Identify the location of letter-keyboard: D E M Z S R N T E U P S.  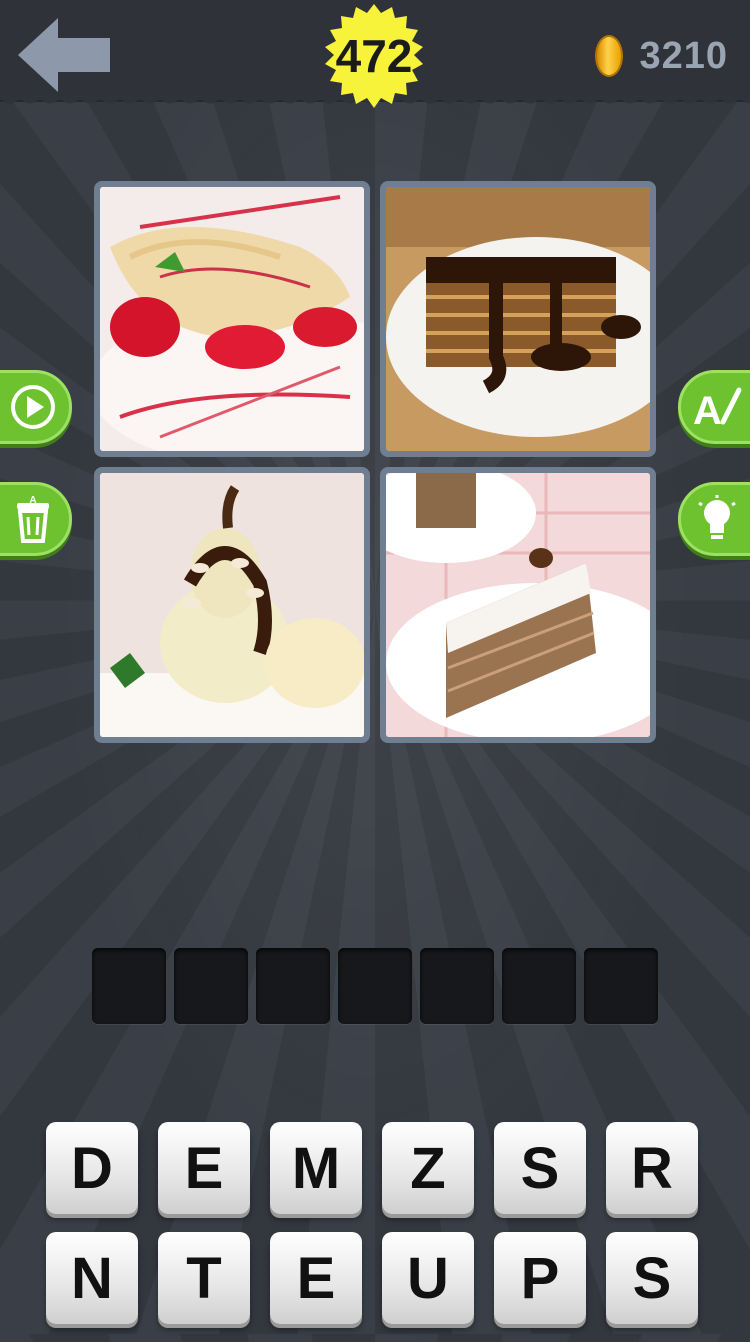
(376, 1232).